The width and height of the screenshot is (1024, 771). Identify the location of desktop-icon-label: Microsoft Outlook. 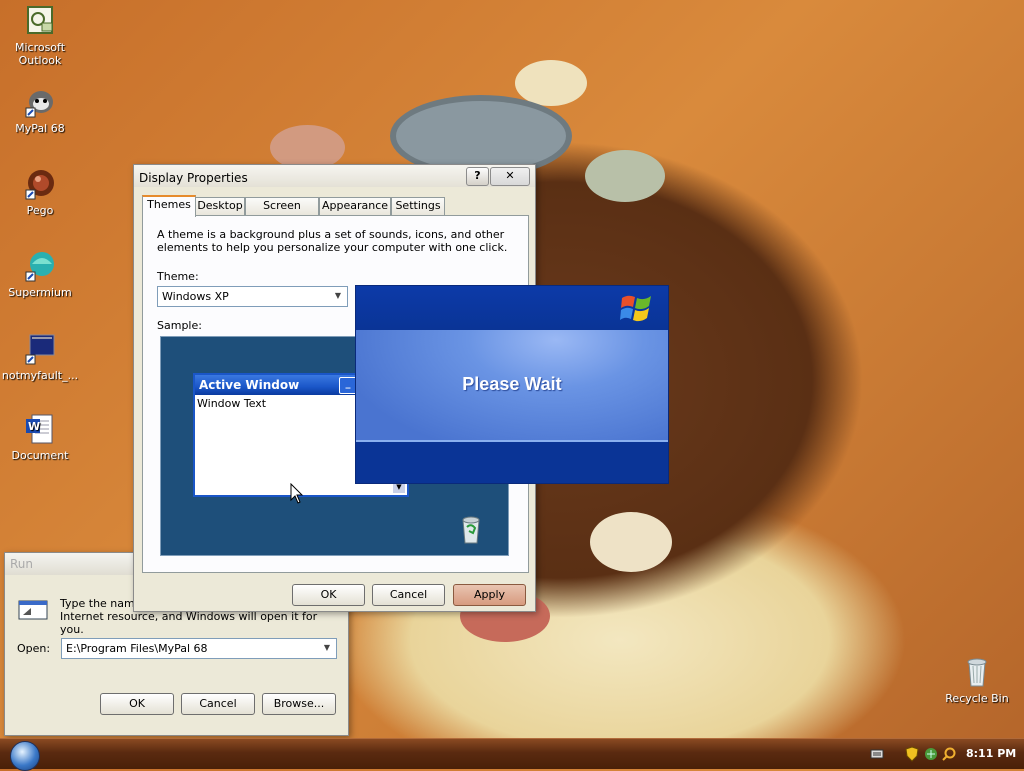
(40, 54).